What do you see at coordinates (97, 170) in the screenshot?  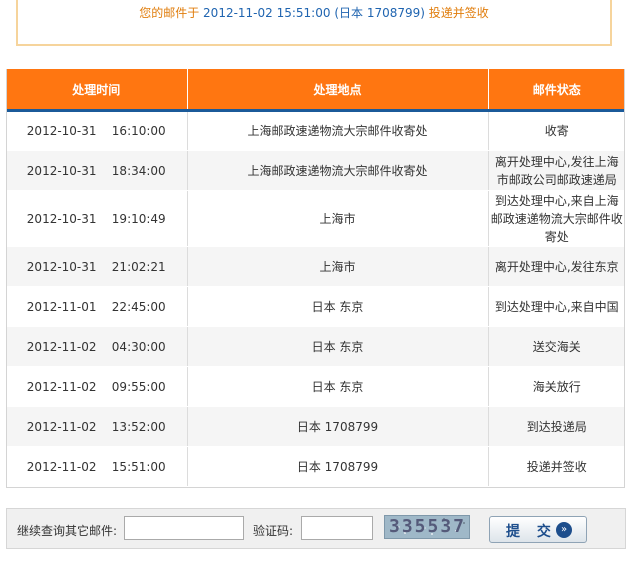 I see `row-time: 2012-10-31 18:34:00` at bounding box center [97, 170].